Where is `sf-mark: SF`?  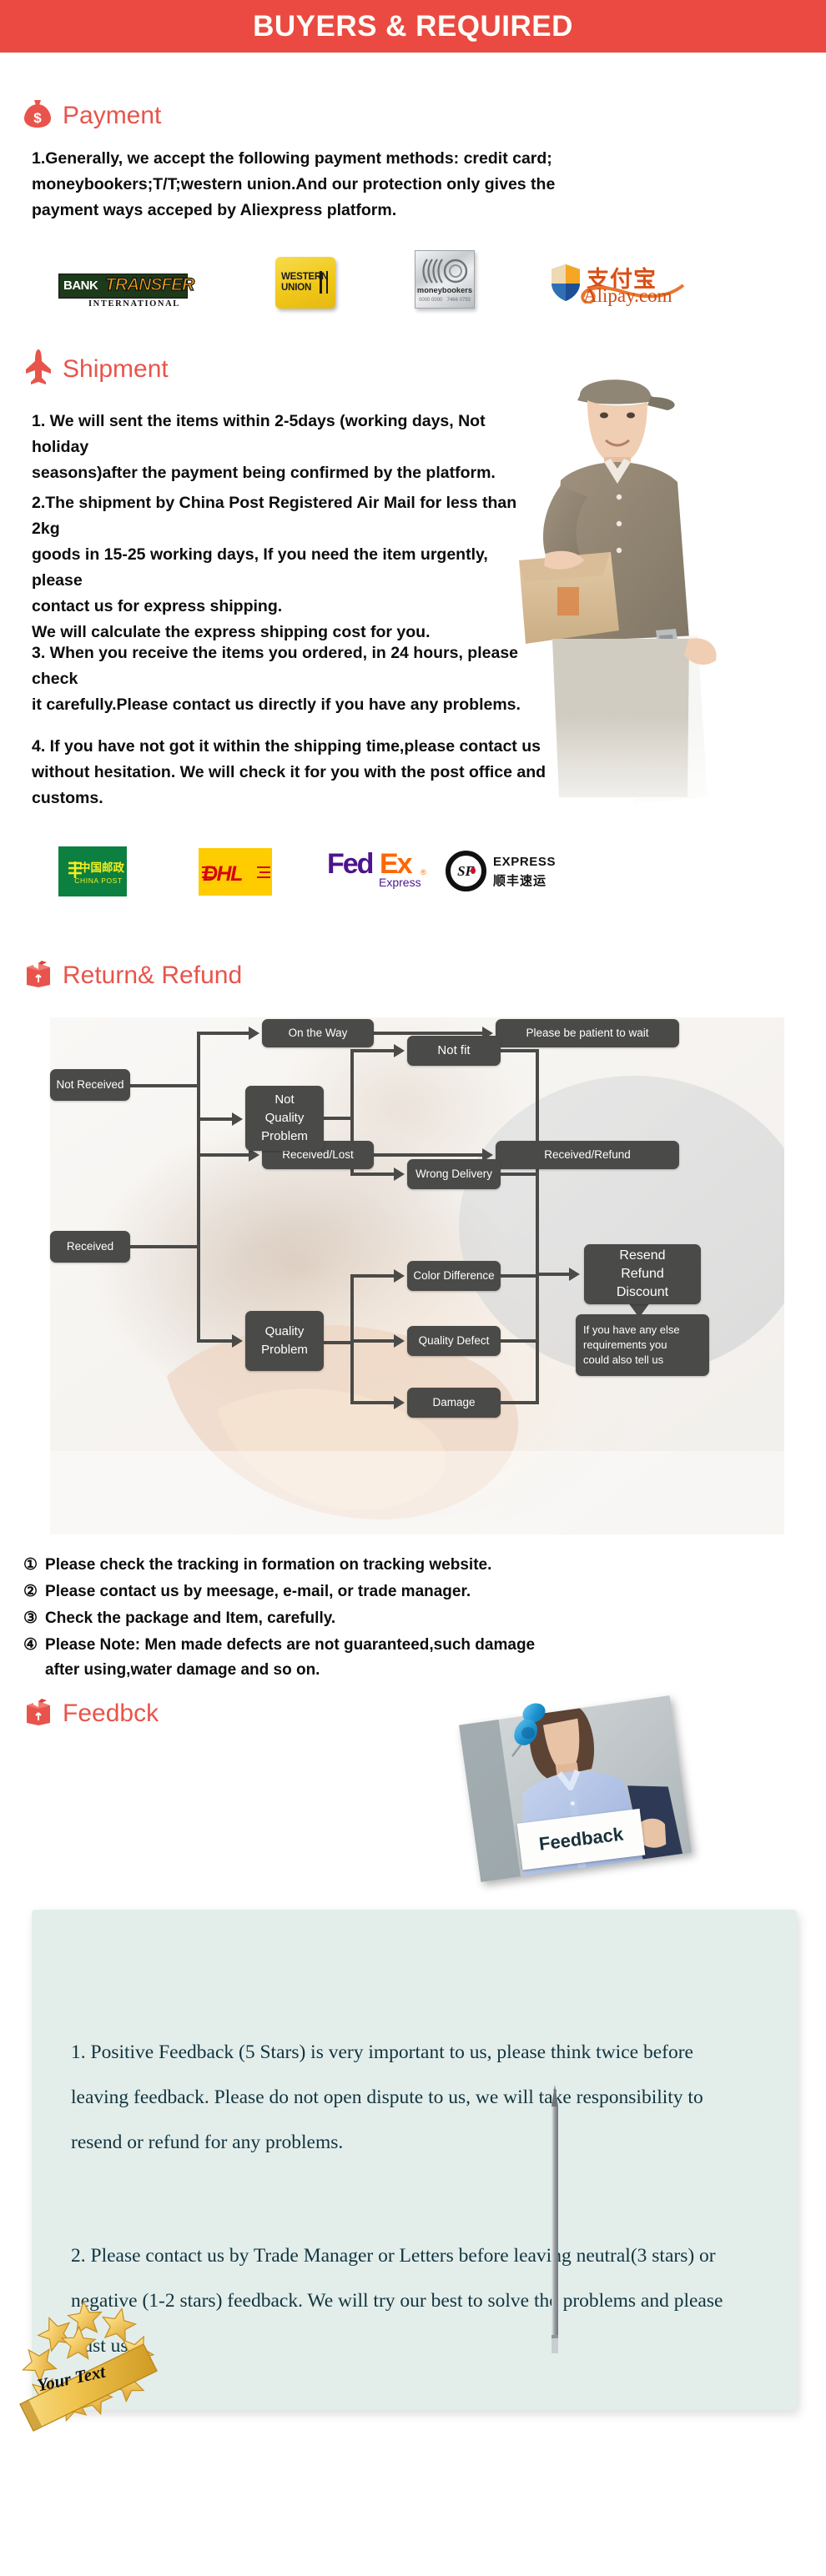
sf-mark: SF is located at coordinates (466, 871).